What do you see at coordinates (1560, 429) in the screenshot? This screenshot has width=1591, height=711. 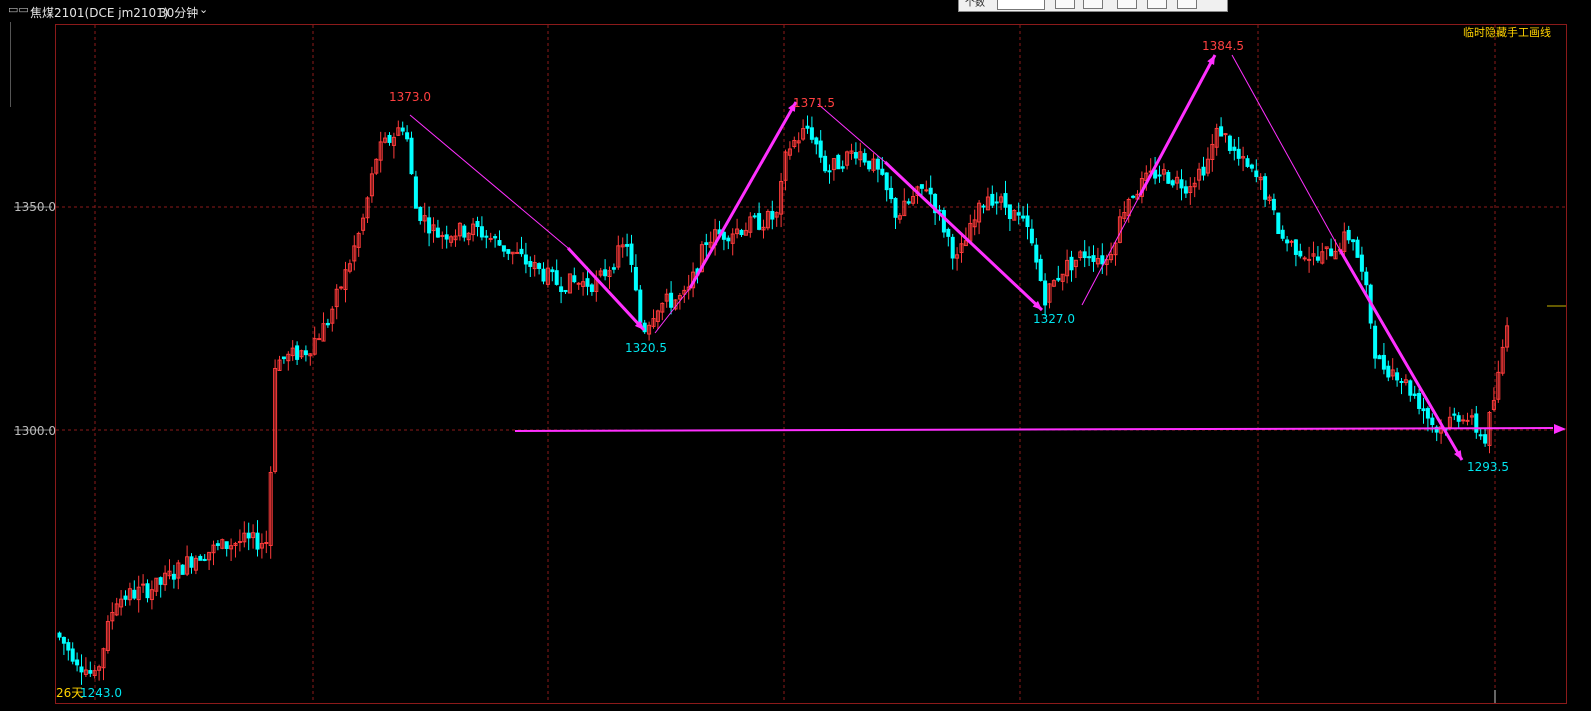 I see `horizontal-line-arrow` at bounding box center [1560, 429].